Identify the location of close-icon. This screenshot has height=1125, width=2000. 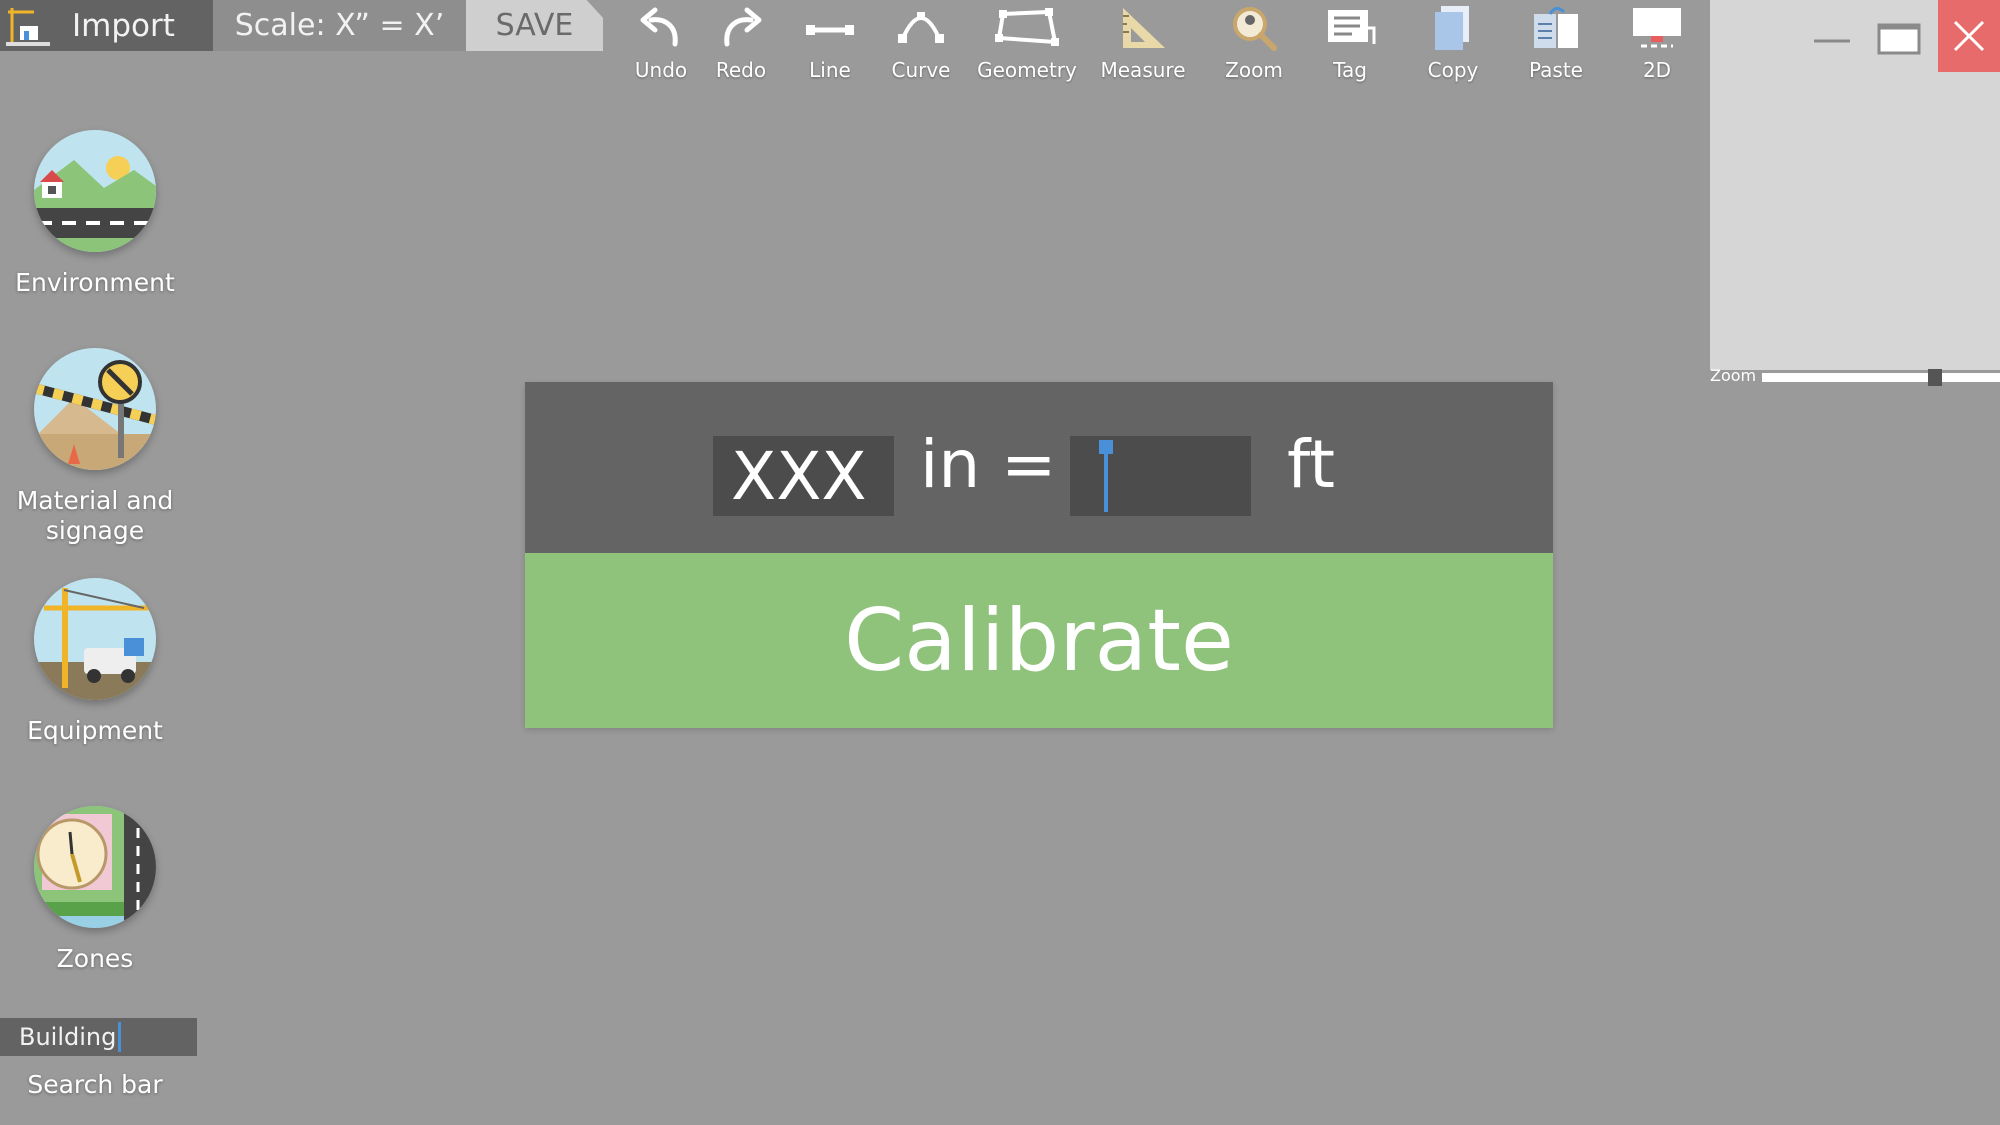
(1969, 36).